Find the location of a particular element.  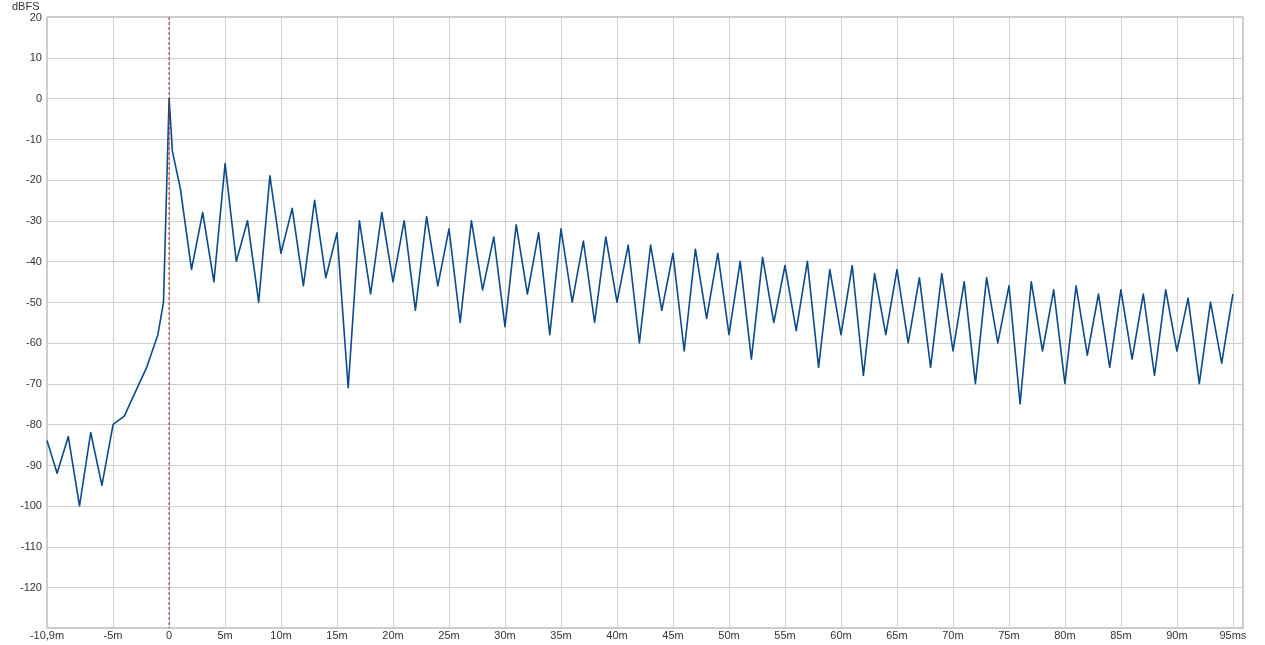

x-tick-label: -5m is located at coordinates (113, 635).